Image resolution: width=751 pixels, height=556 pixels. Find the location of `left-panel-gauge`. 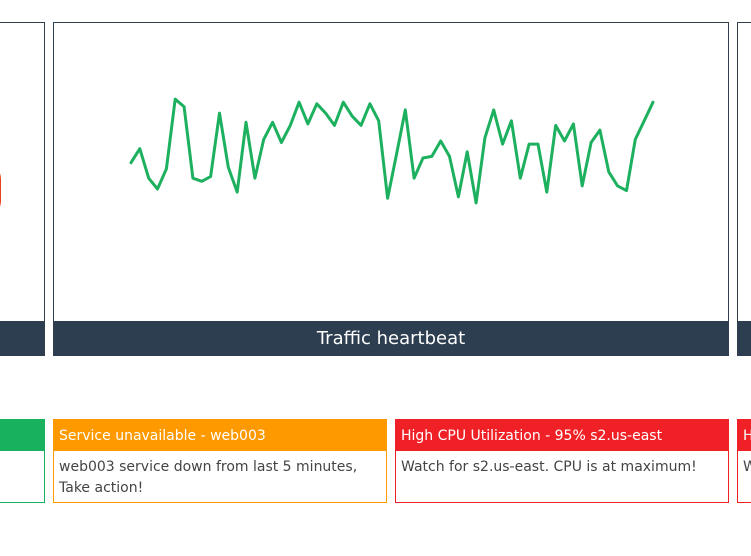

left-panel-gauge is located at coordinates (0, 190).